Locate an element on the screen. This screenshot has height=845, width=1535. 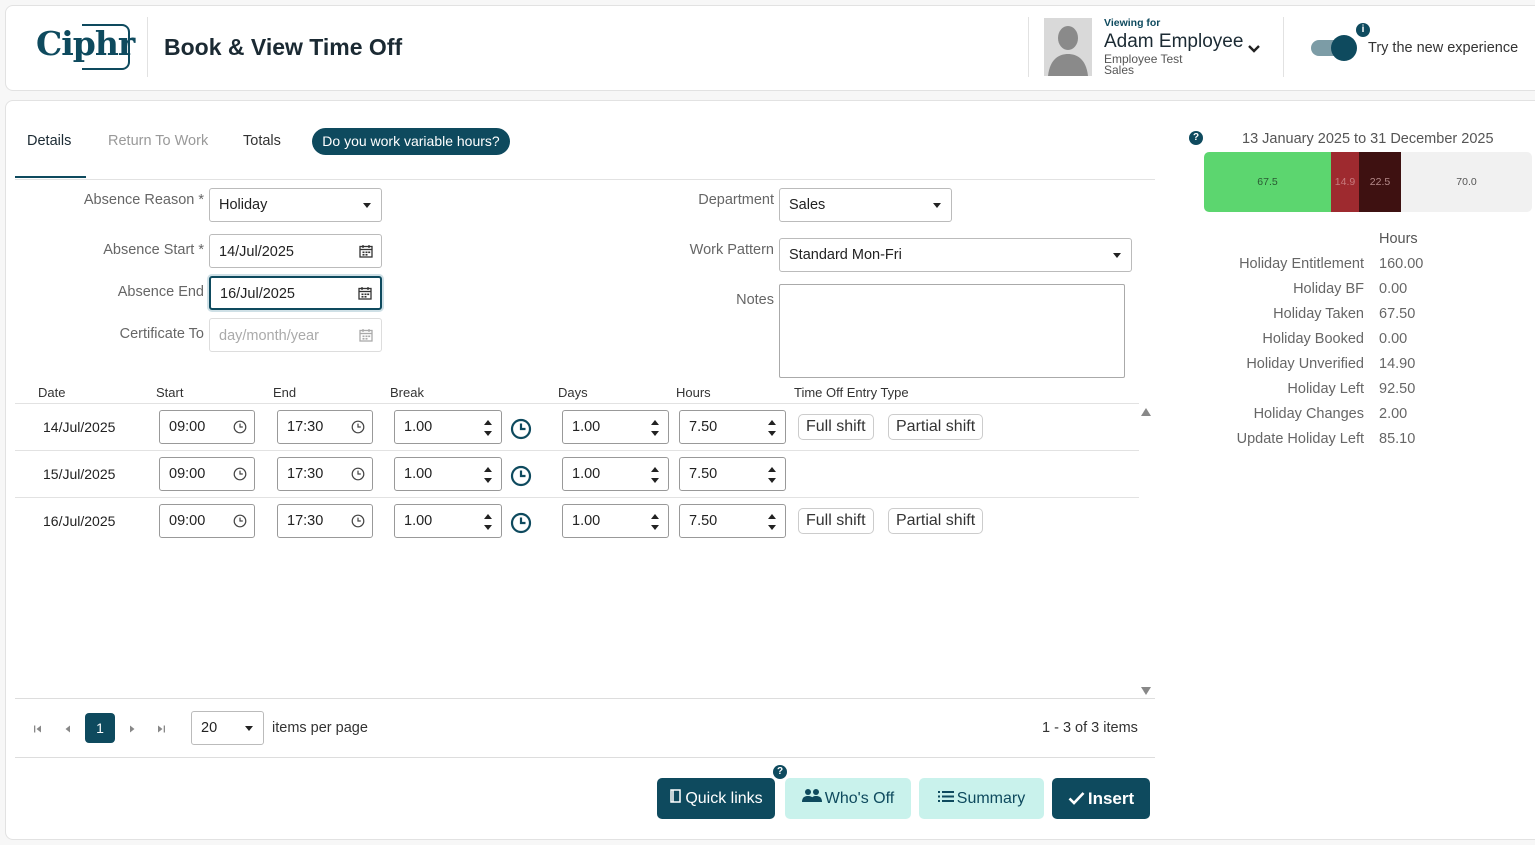
stat-value: 92.50 is located at coordinates (1397, 389).